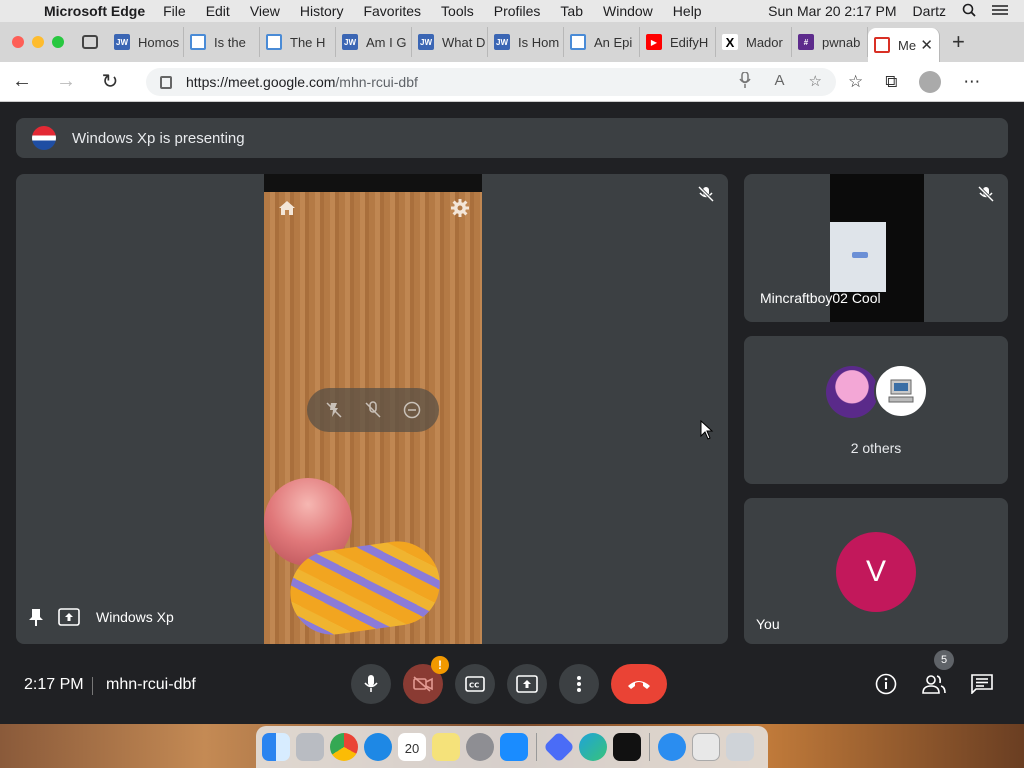 This screenshot has height=768, width=1024. I want to click on youtube-icon: ▶, so click(654, 42).